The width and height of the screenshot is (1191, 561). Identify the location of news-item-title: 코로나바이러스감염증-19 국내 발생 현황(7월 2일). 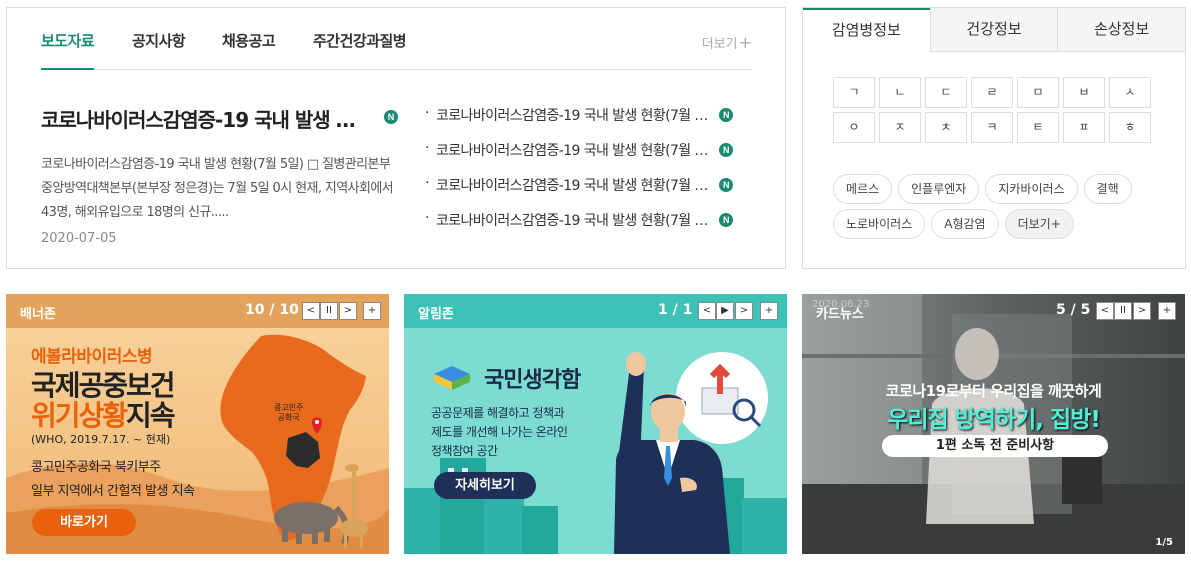
(575, 185).